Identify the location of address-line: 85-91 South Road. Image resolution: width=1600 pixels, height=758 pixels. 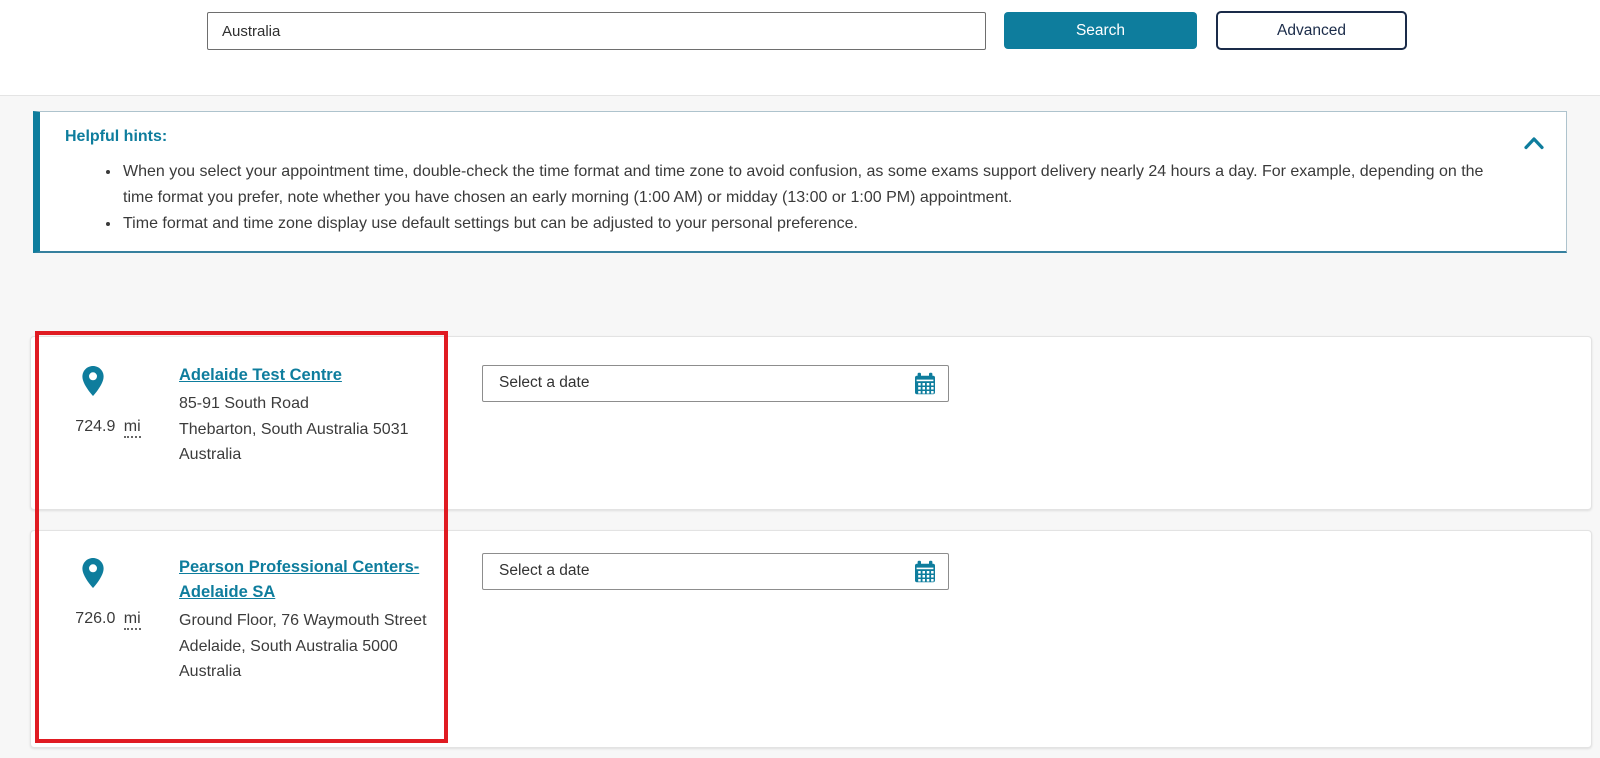
(244, 403).